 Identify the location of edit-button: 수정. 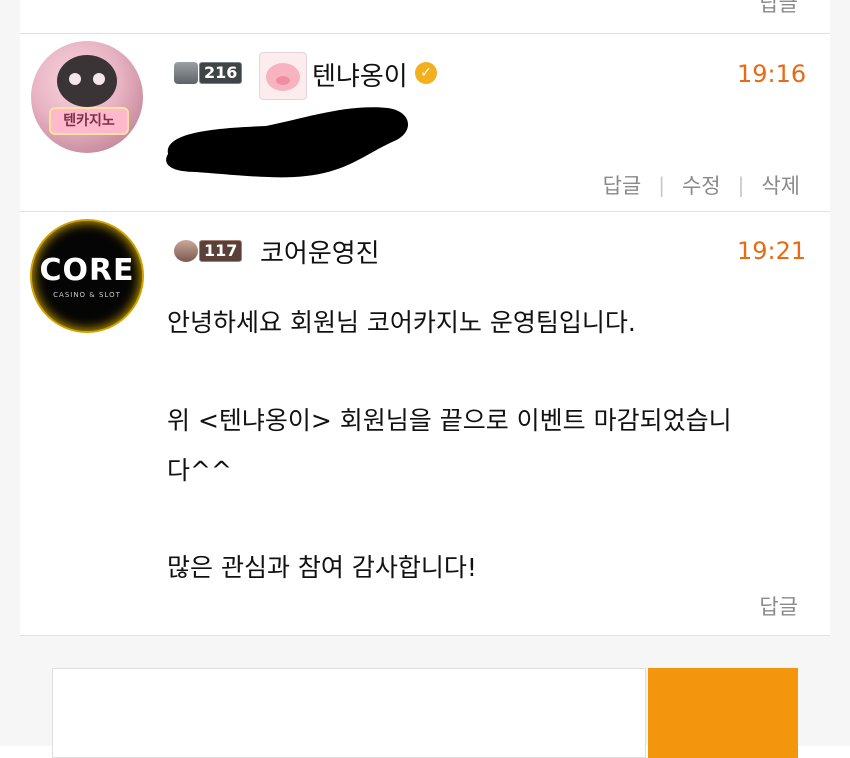
(701, 185).